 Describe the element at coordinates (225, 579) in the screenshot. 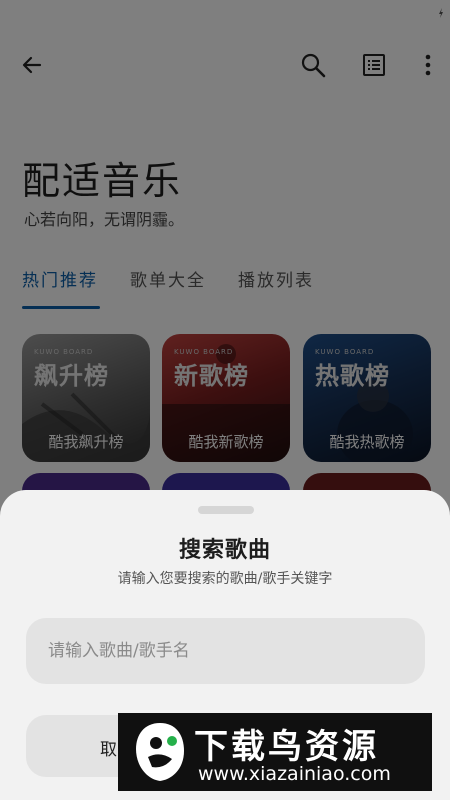

I see `dialog-subtitle: 请输入您要搜索的歌曲/歌手关键字` at that location.